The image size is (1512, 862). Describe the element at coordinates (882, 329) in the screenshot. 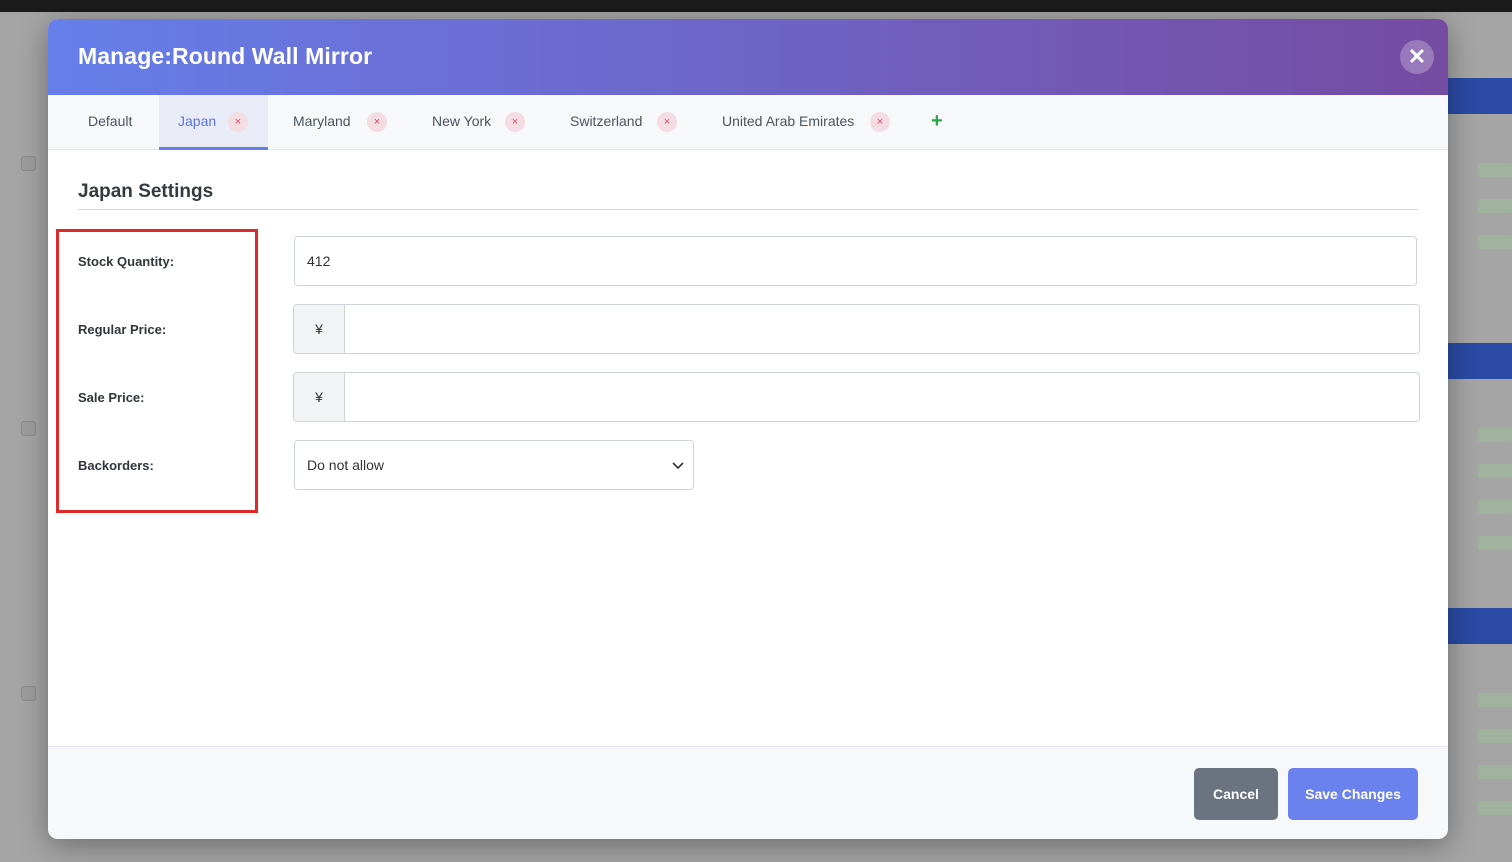

I see `regular-price-input` at that location.